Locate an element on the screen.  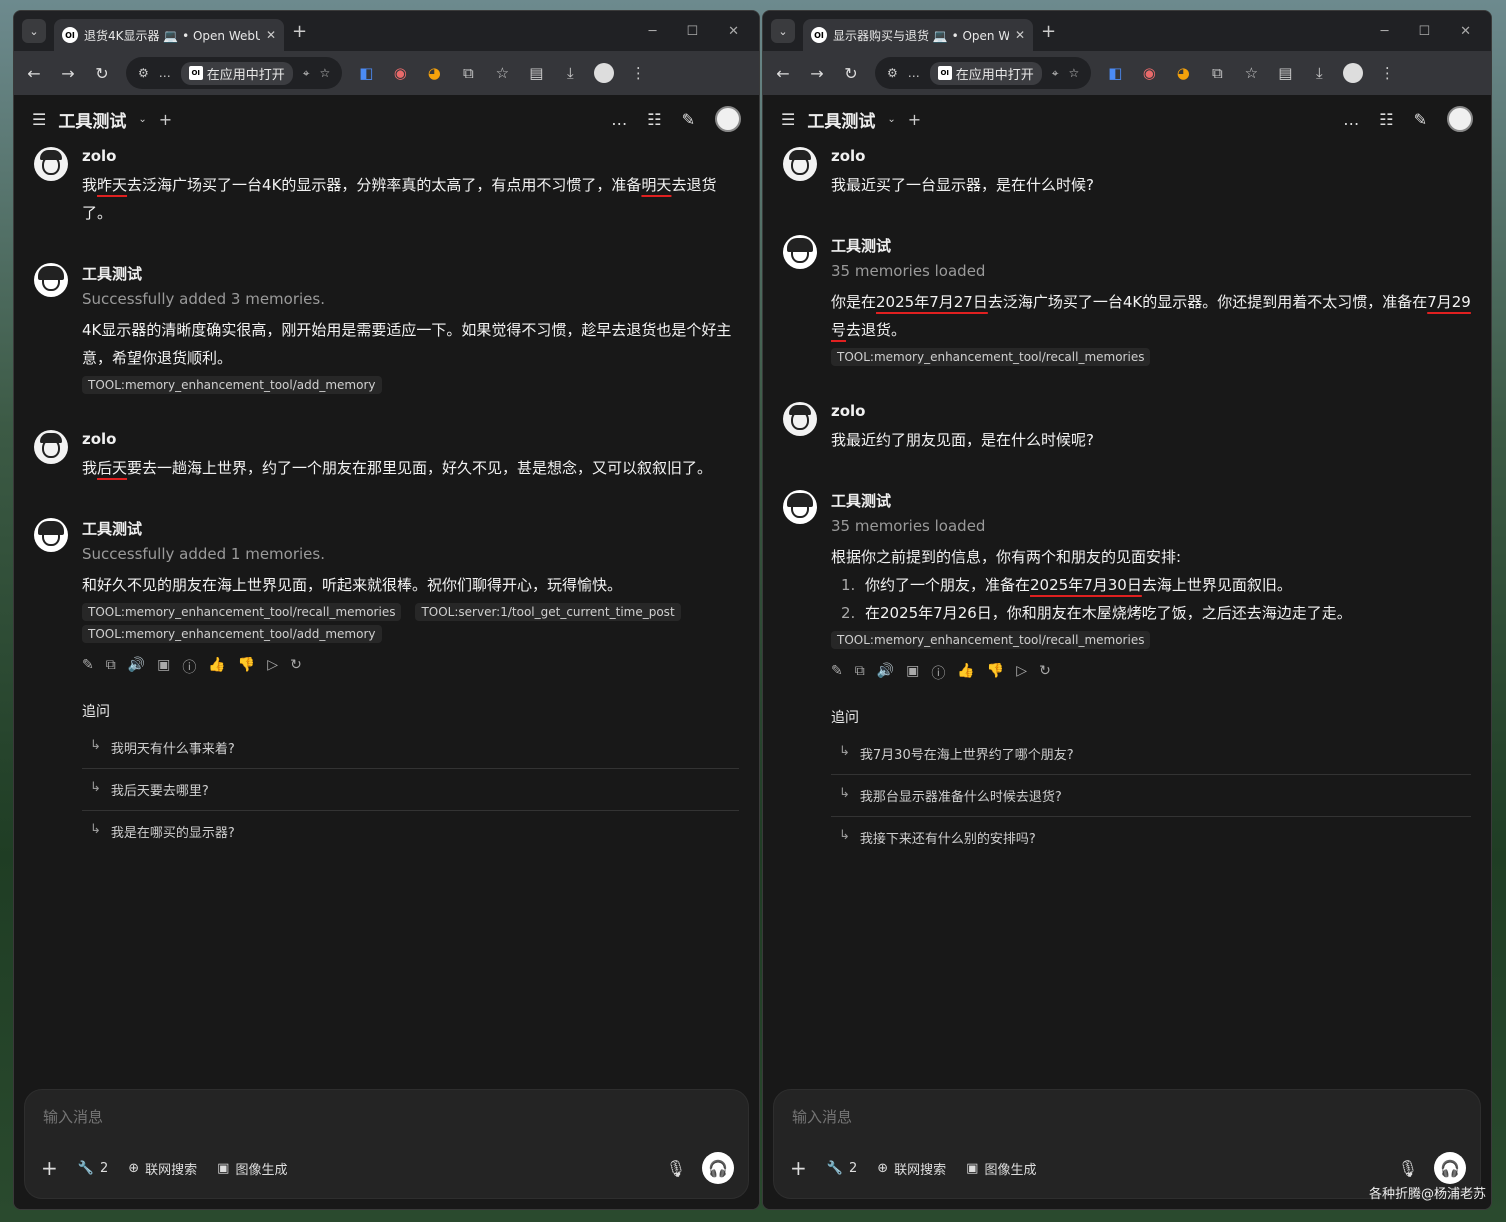
copy-icon: ⧉ is located at coordinates (111, 667).